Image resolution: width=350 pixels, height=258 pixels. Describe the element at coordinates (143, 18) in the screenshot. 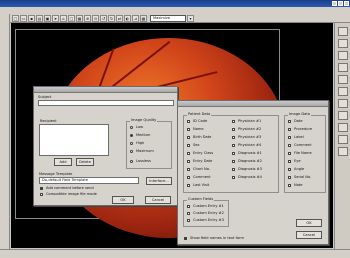

I see `grid-icon: ▦` at that location.